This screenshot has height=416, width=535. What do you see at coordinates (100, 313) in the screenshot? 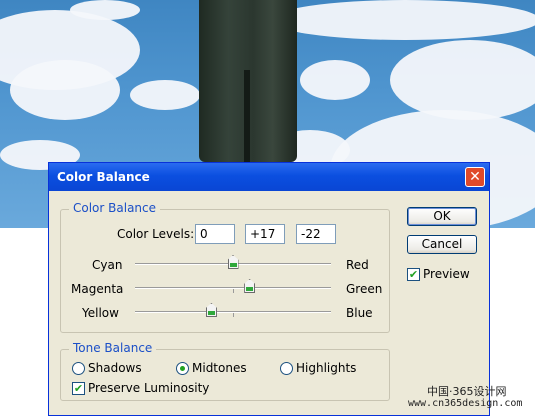
I see `slider-left-label-yellow: Yellow` at bounding box center [100, 313].